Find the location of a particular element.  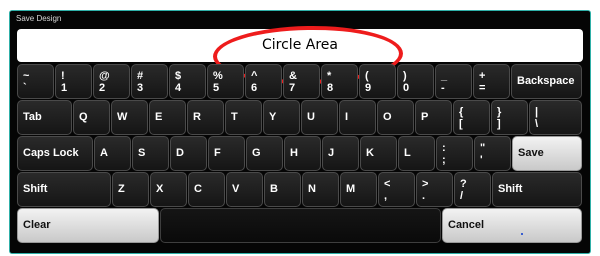

key-shift-symbol: < is located at coordinates (387, 184).